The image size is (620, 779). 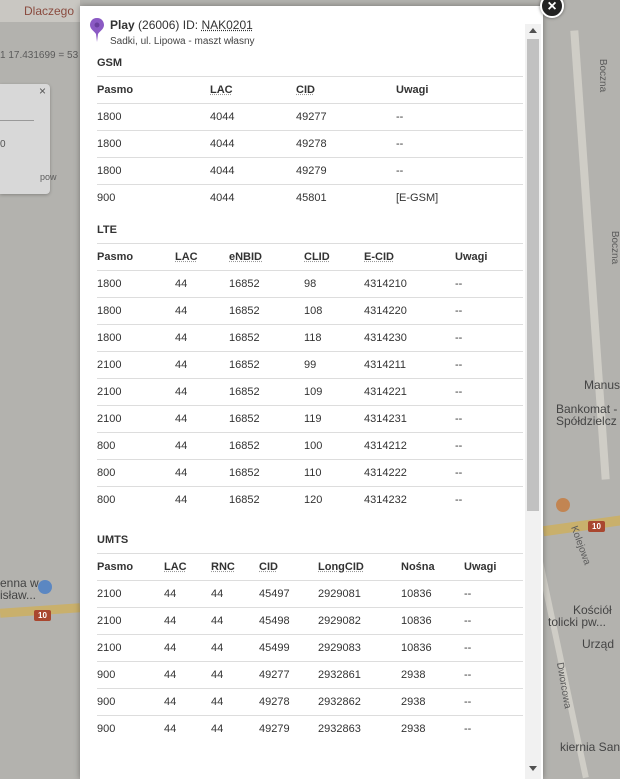 I want to click on map-label-manus: Manus, so click(x=602, y=385).